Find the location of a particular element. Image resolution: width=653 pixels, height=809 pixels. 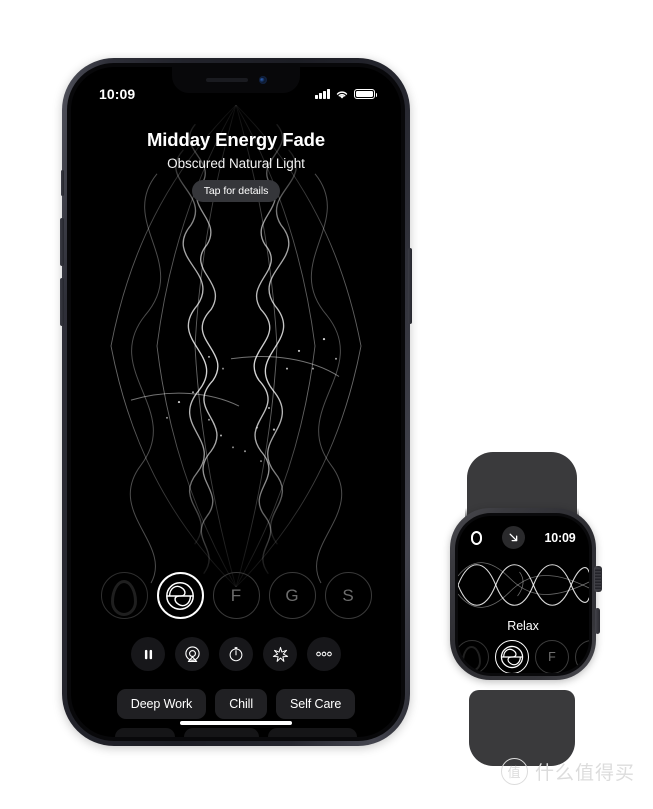

pill-row-2: Study Meditate Power Nap is located at coordinates (236, 732).